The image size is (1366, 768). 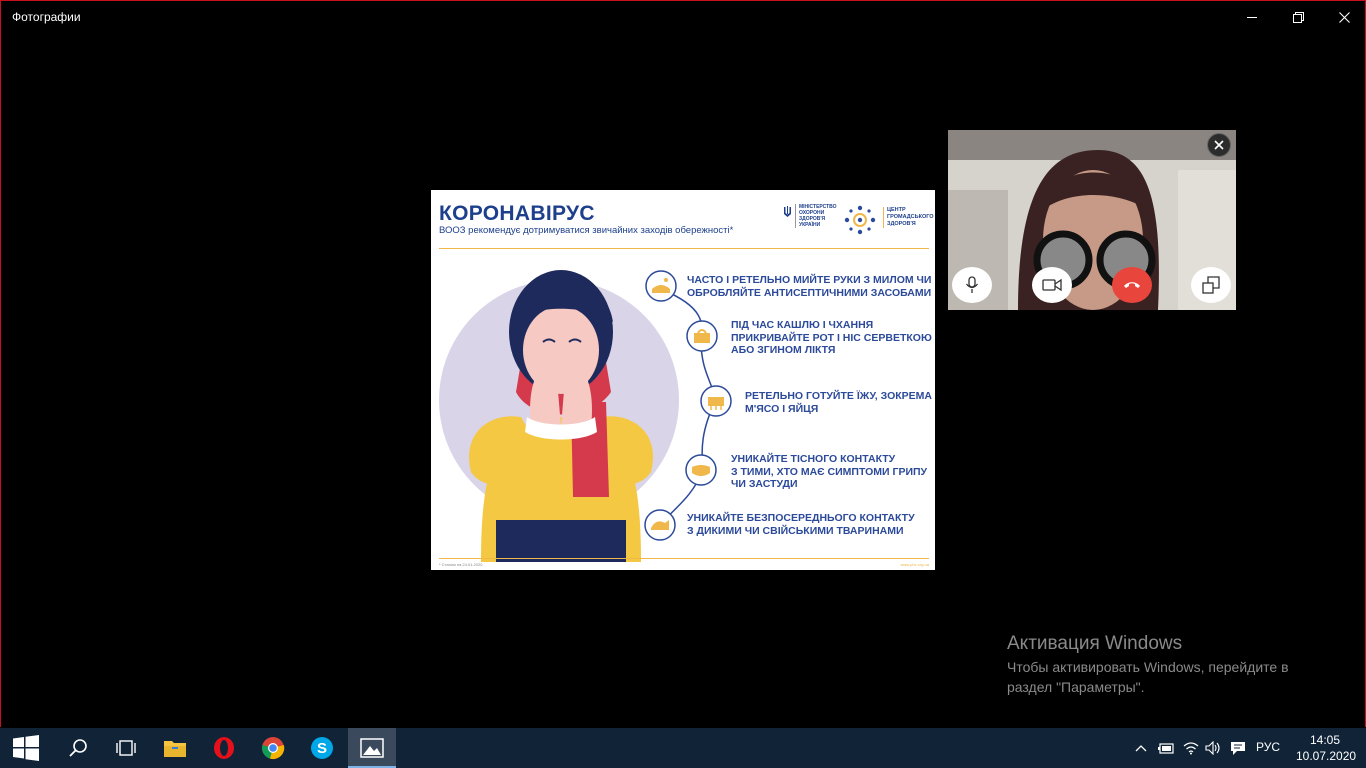 I want to click on start-button, so click(x=26, y=748).